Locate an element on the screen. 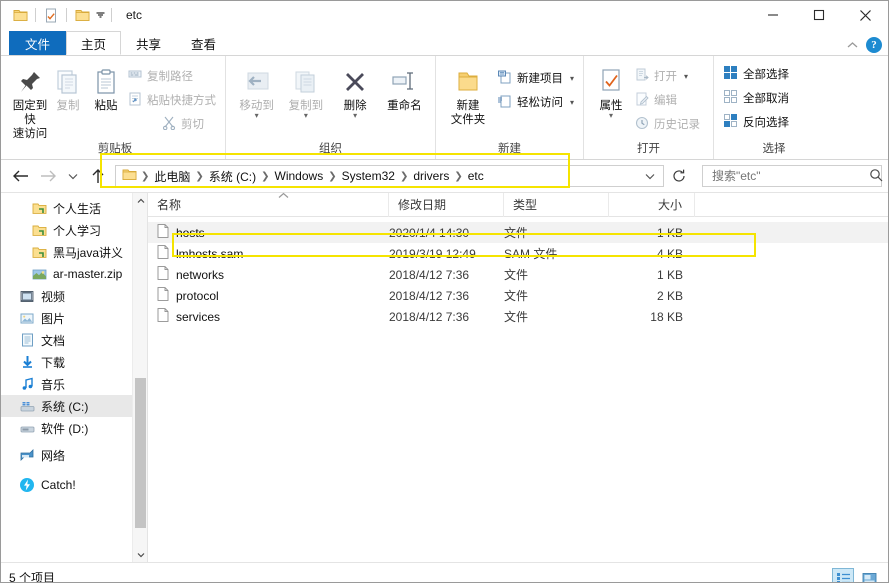 Image resolution: width=889 pixels, height=583 pixels. forward-button is located at coordinates (48, 176).